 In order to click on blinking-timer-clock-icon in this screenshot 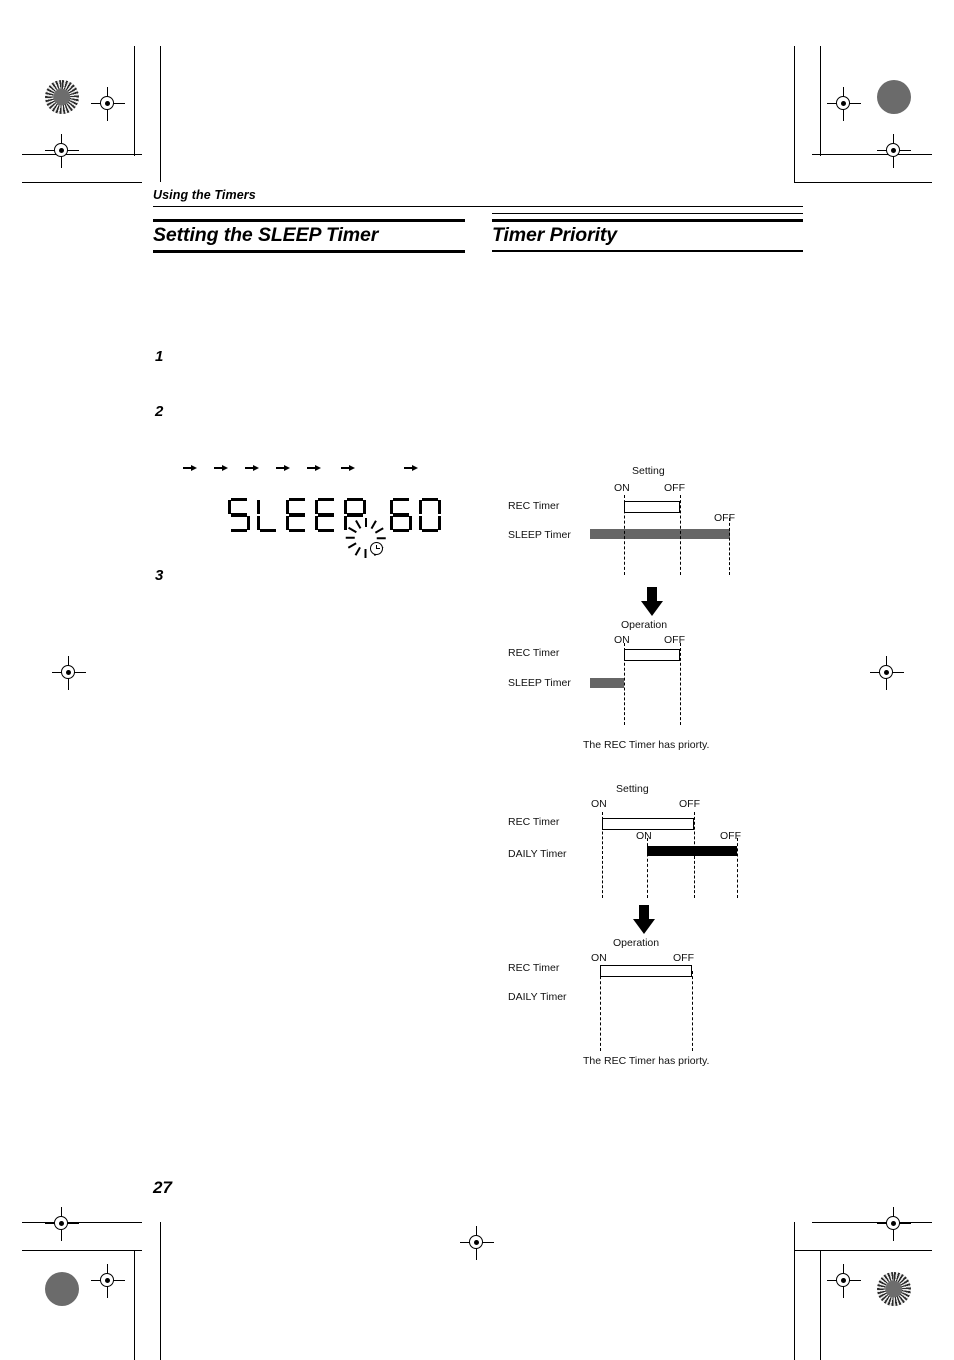, I will do `click(366, 538)`.